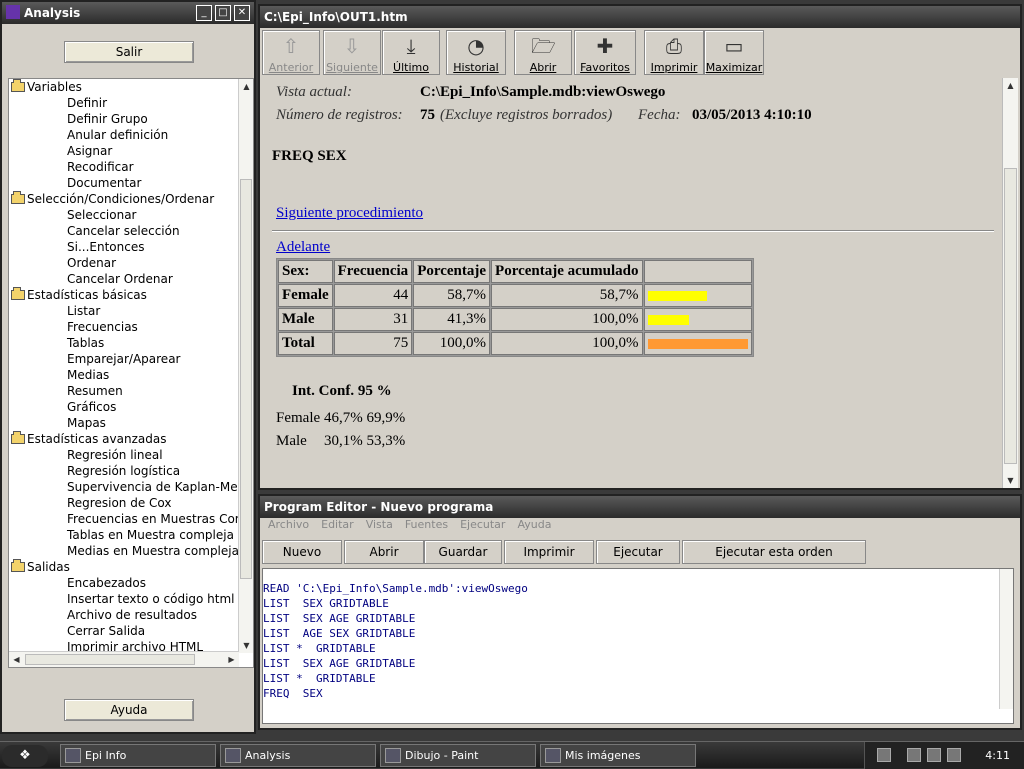  Describe the element at coordinates (124, 119) in the screenshot. I see `tree-item-definir-grupo: Definir Grupo` at that location.